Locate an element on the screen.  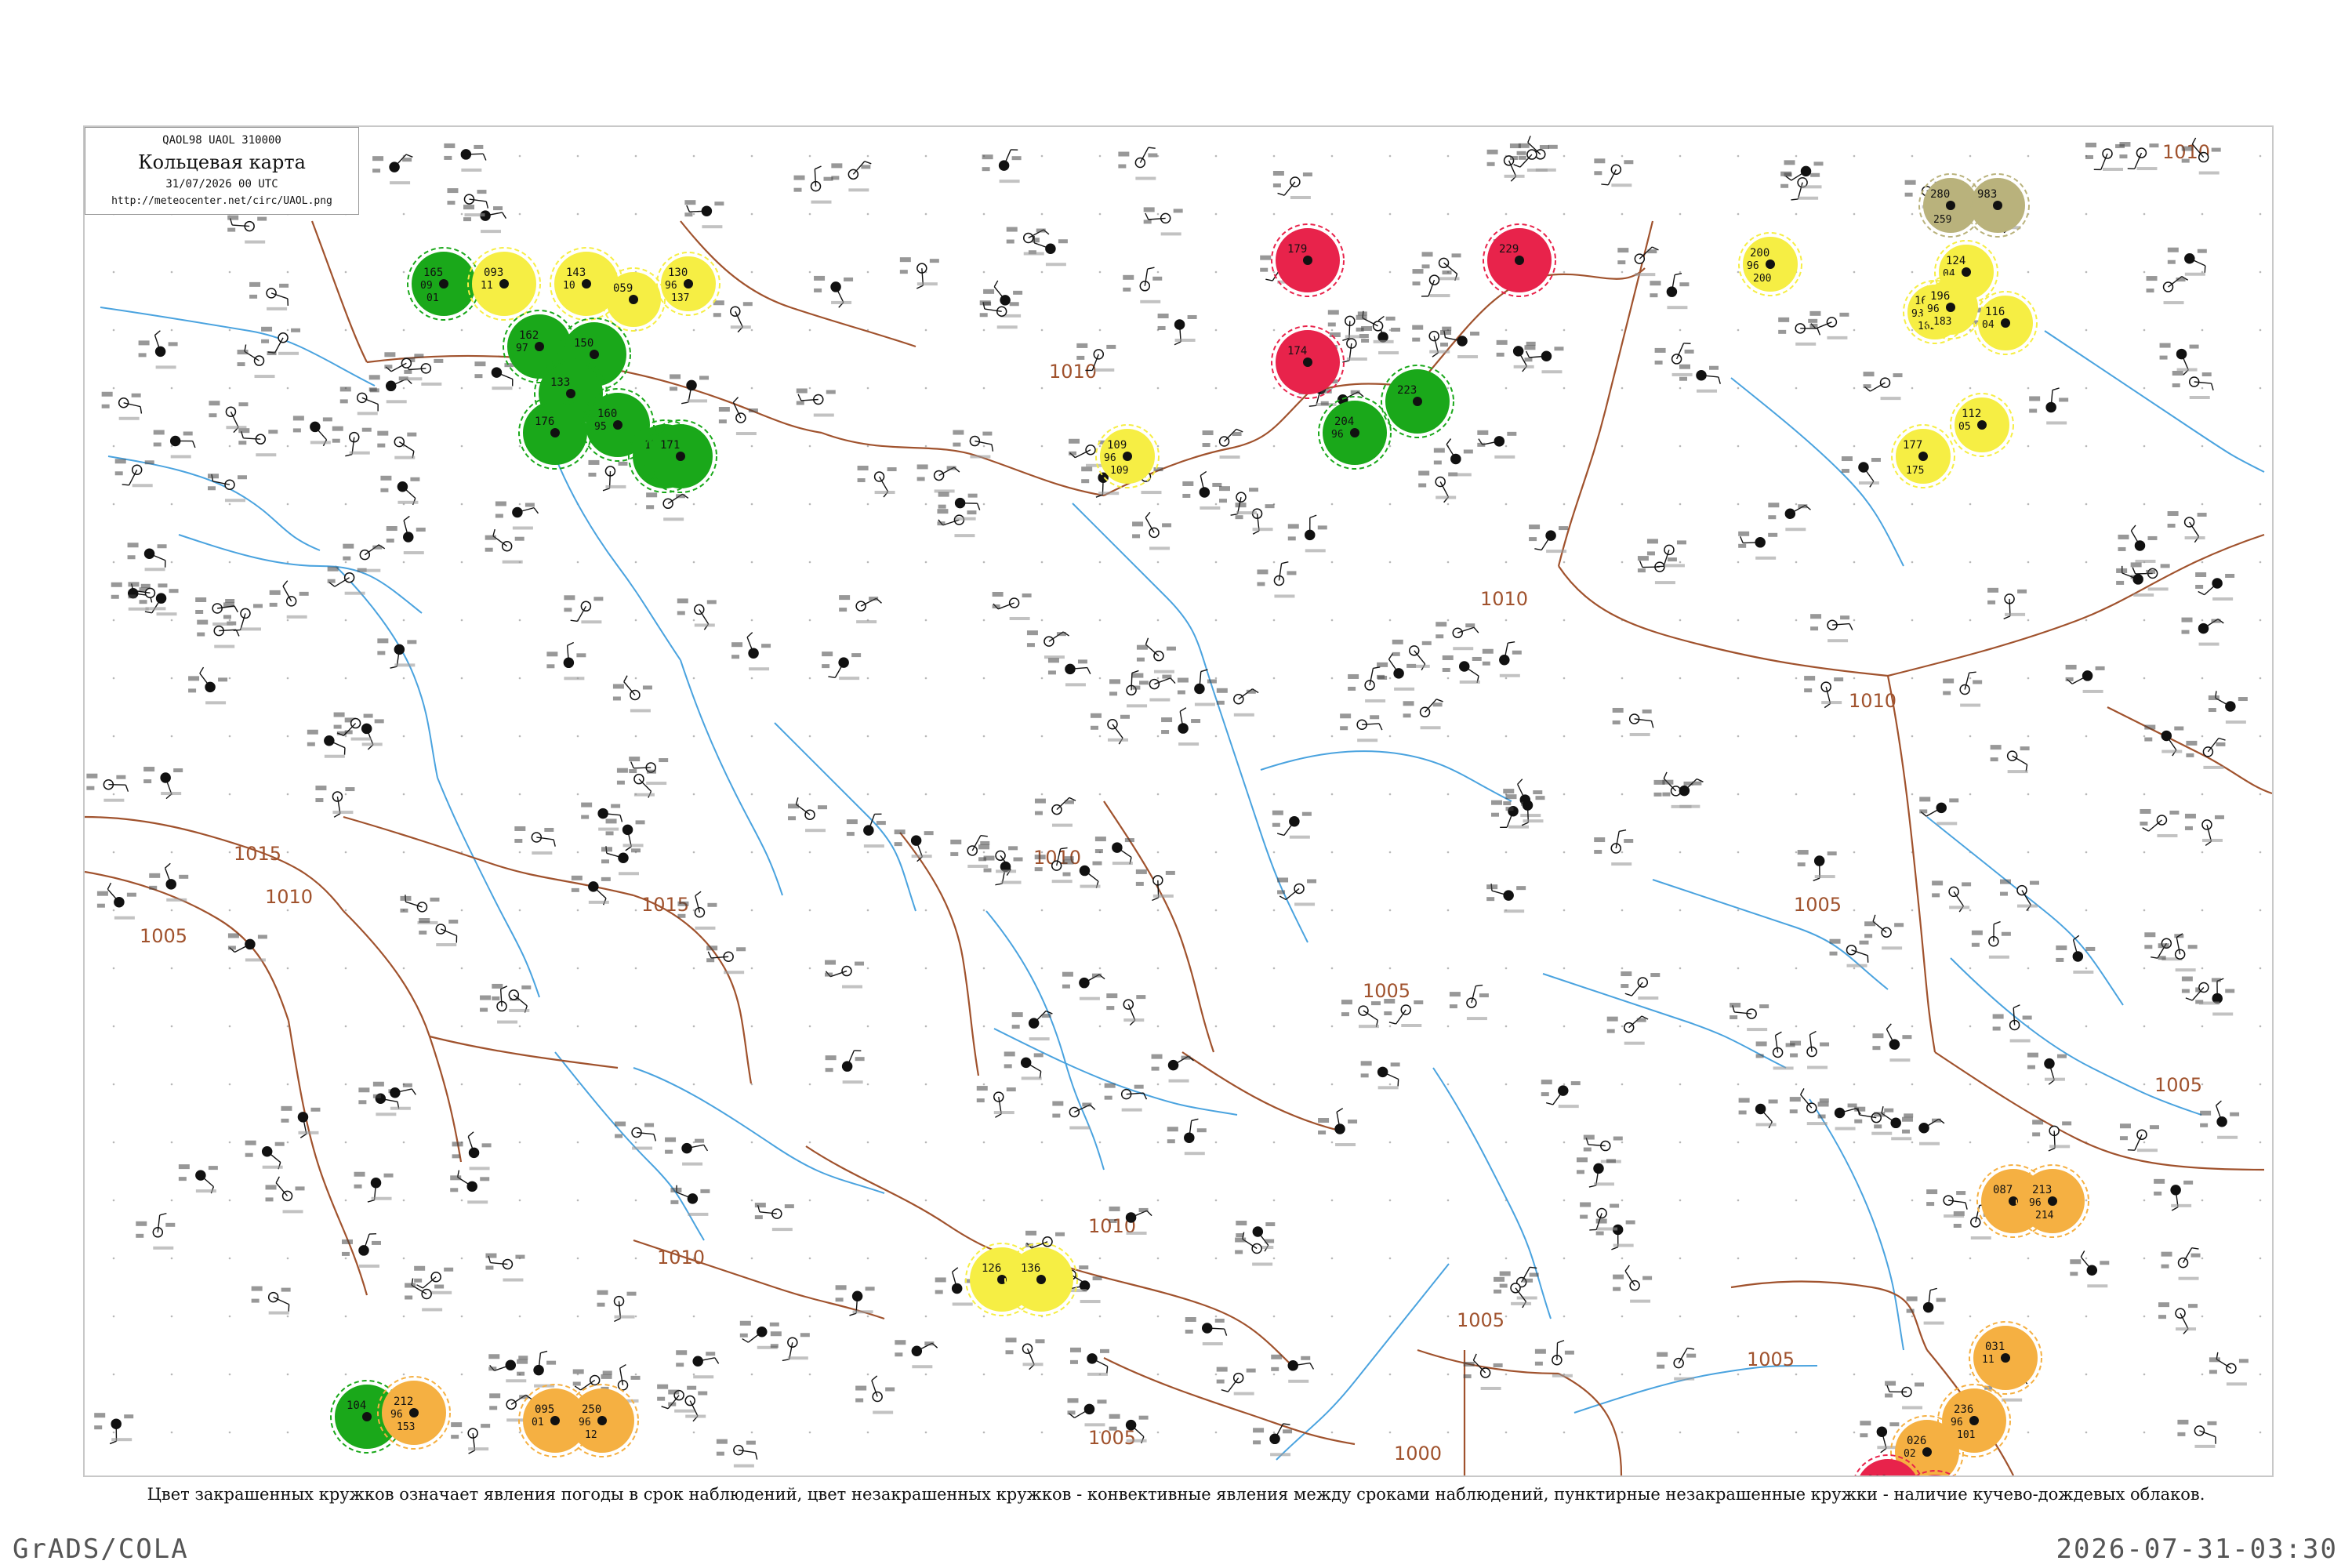
station-pressure: 104 is located at coordinates (356, 1405).